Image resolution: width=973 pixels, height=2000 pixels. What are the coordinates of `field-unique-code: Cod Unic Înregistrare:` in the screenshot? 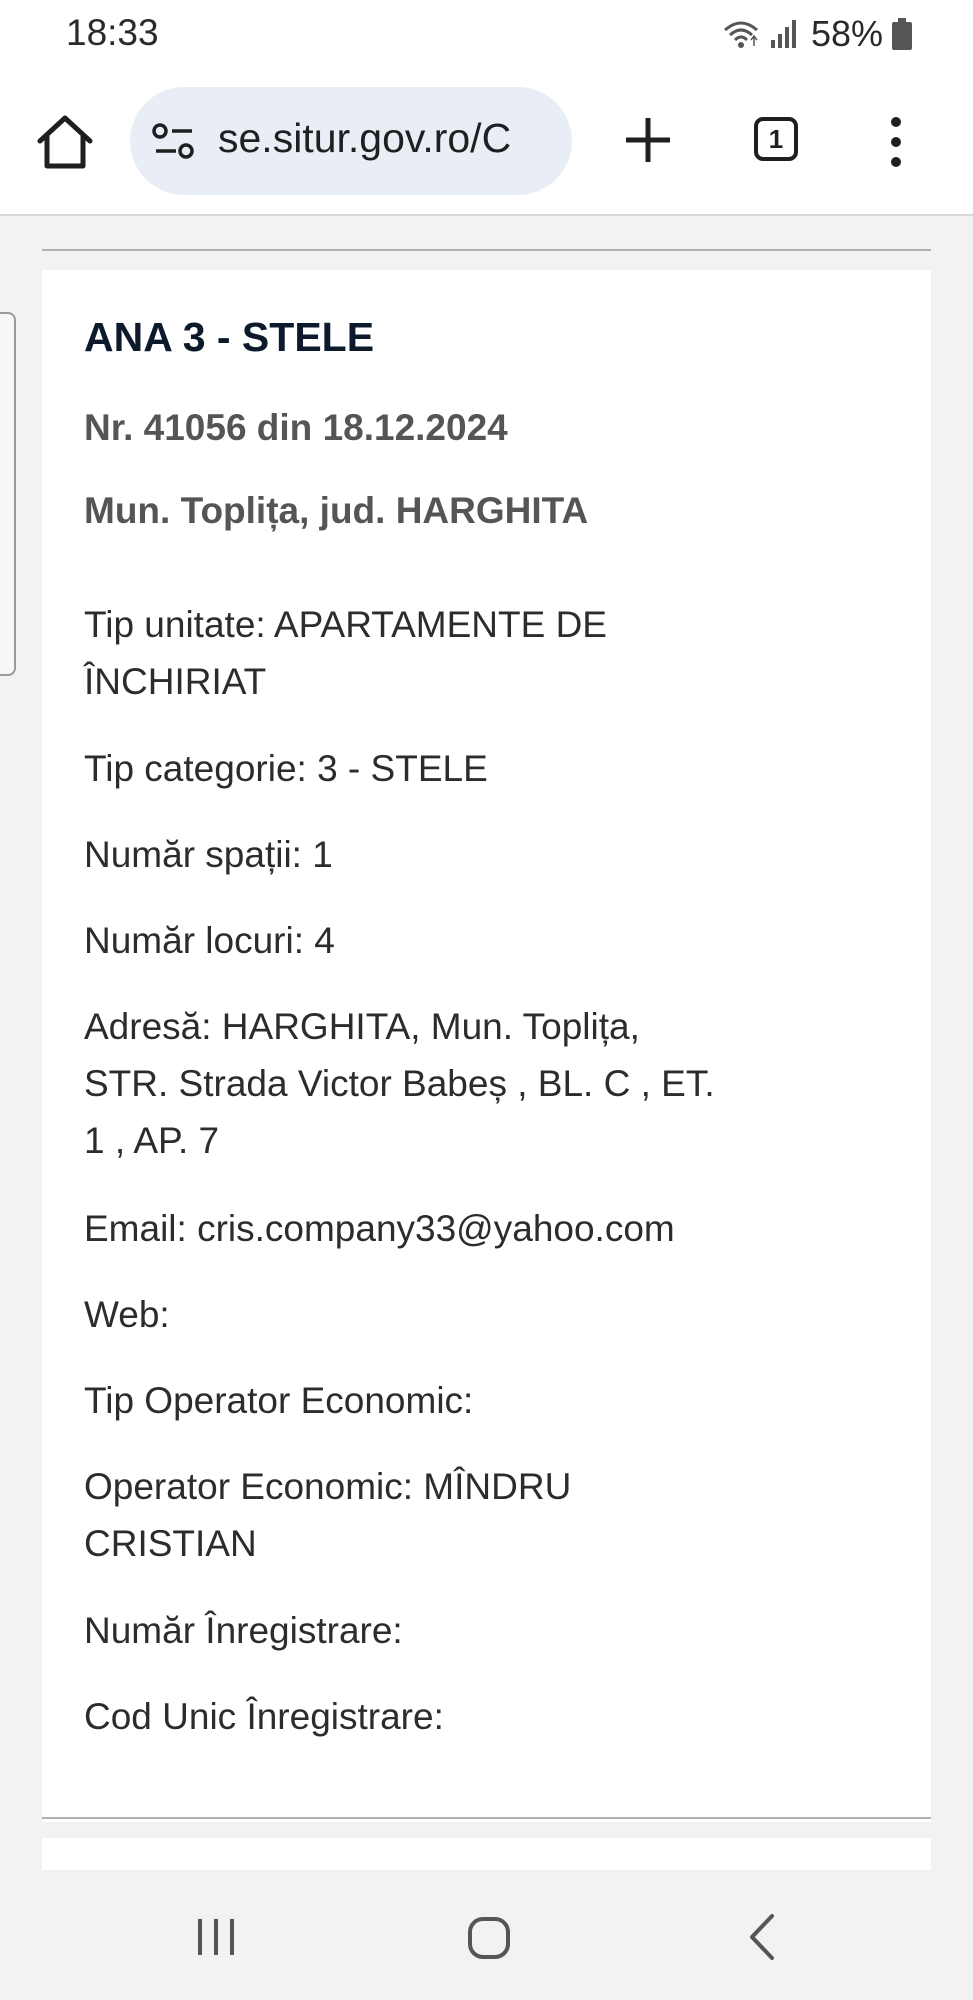 It's located at (264, 1716).